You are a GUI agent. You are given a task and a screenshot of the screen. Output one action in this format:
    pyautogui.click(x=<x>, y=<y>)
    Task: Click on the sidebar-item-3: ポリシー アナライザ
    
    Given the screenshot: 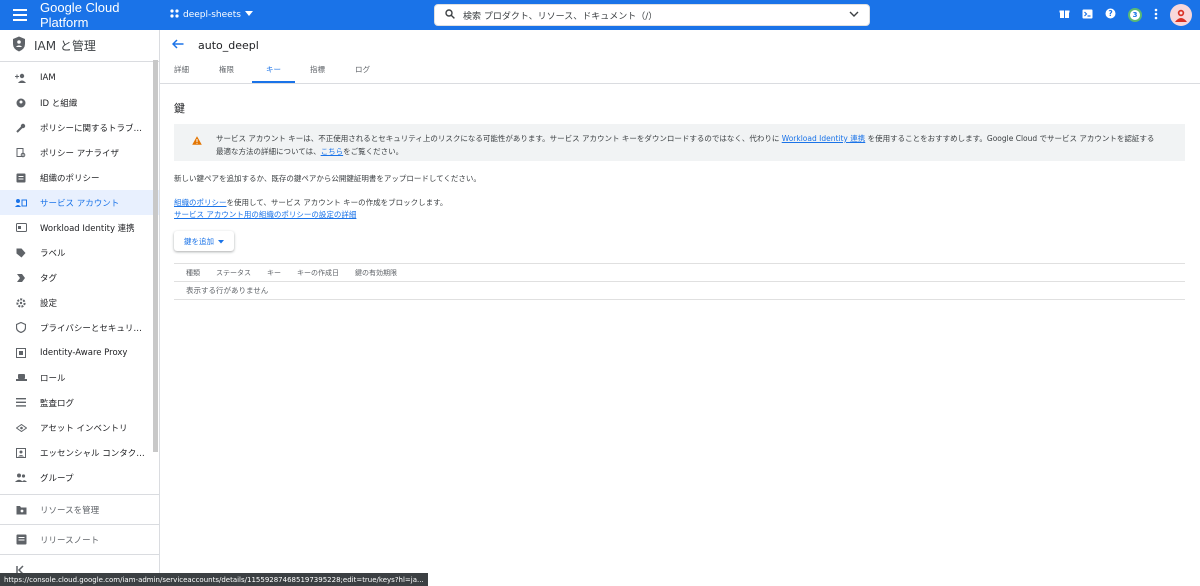 What is the action you would take?
    pyautogui.click(x=79, y=152)
    